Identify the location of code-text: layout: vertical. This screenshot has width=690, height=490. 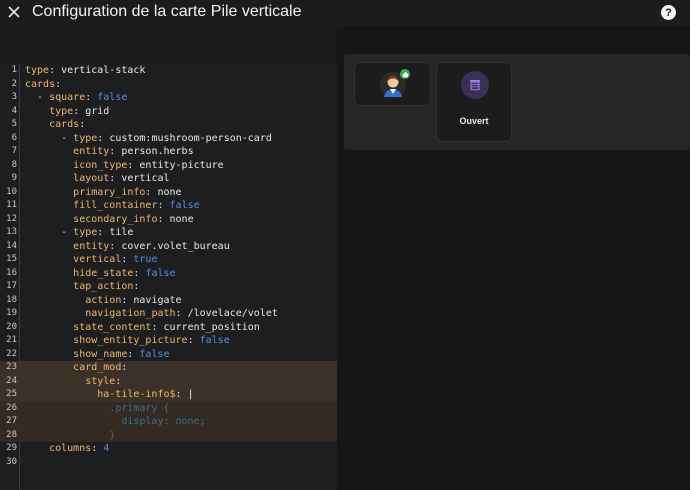
(121, 178).